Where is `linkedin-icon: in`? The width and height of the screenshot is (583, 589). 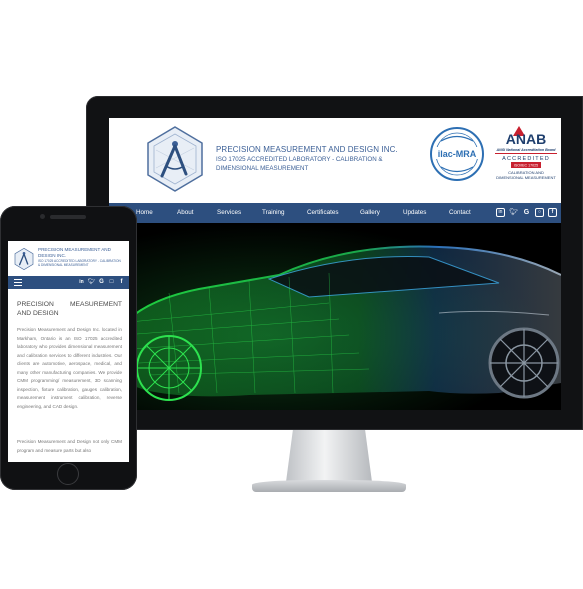
linkedin-icon: in is located at coordinates (500, 212).